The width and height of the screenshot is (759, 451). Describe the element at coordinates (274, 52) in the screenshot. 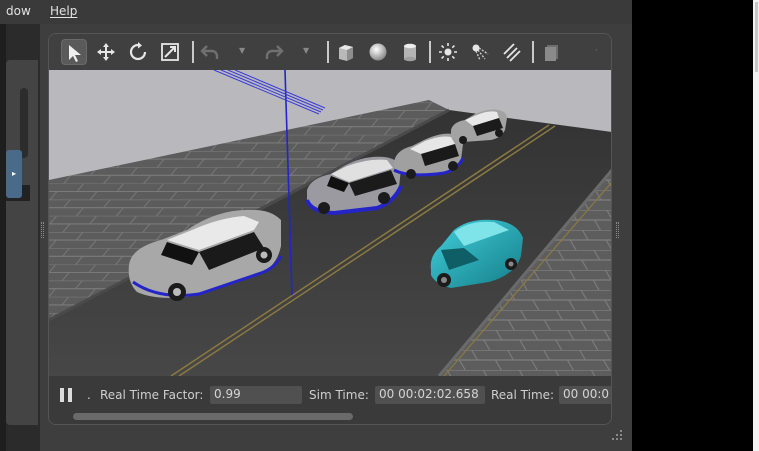

I see `redo-icon` at that location.